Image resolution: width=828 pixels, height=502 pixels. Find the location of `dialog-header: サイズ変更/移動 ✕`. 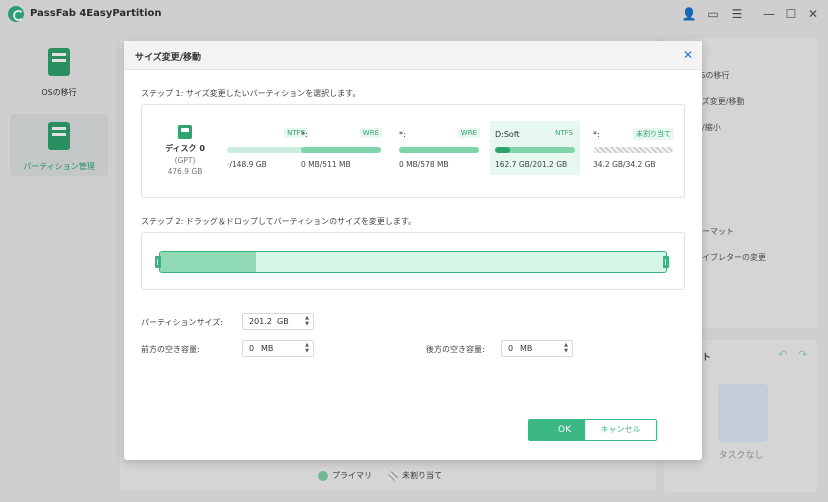

dialog-header: サイズ変更/移動 ✕ is located at coordinates (413, 55).